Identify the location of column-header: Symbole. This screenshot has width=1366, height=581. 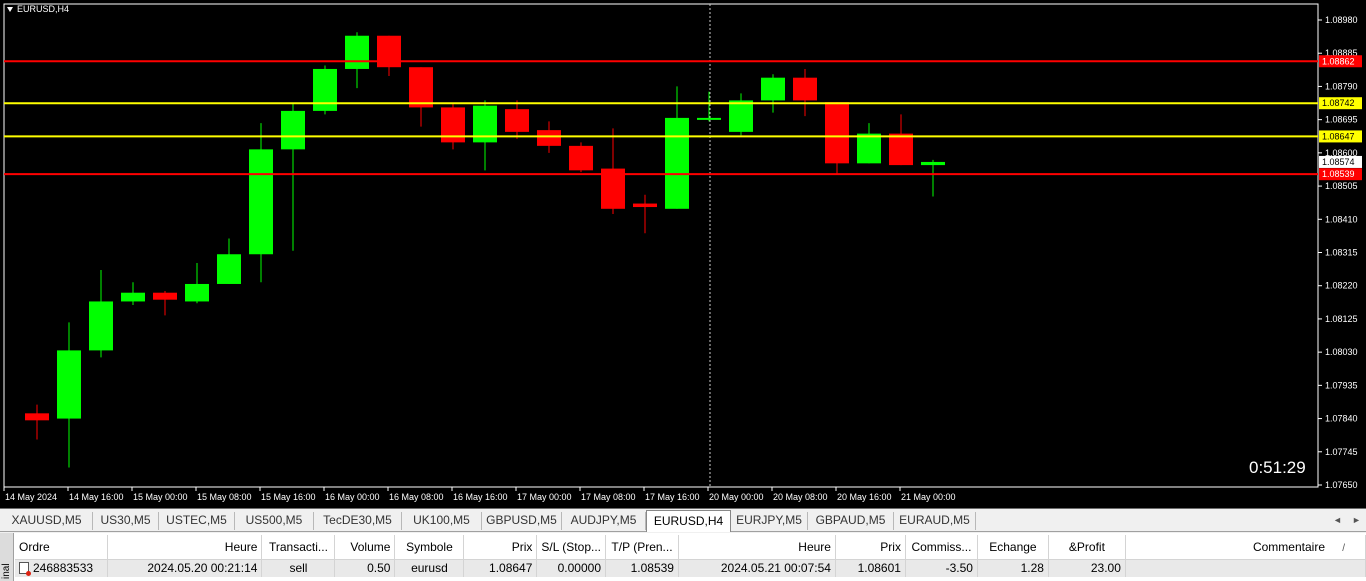
(429, 547).